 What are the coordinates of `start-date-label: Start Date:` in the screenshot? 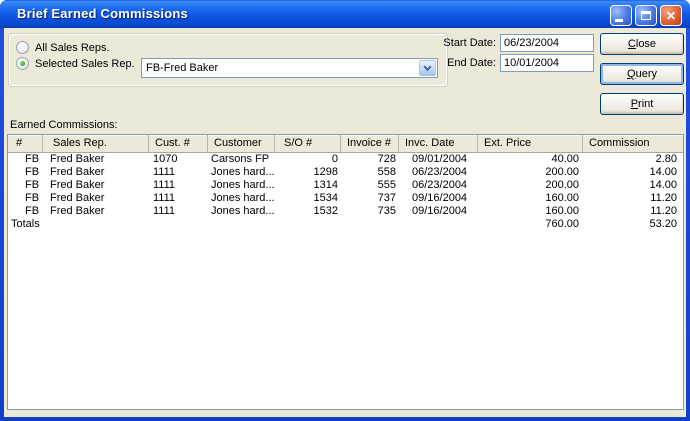 It's located at (469, 43).